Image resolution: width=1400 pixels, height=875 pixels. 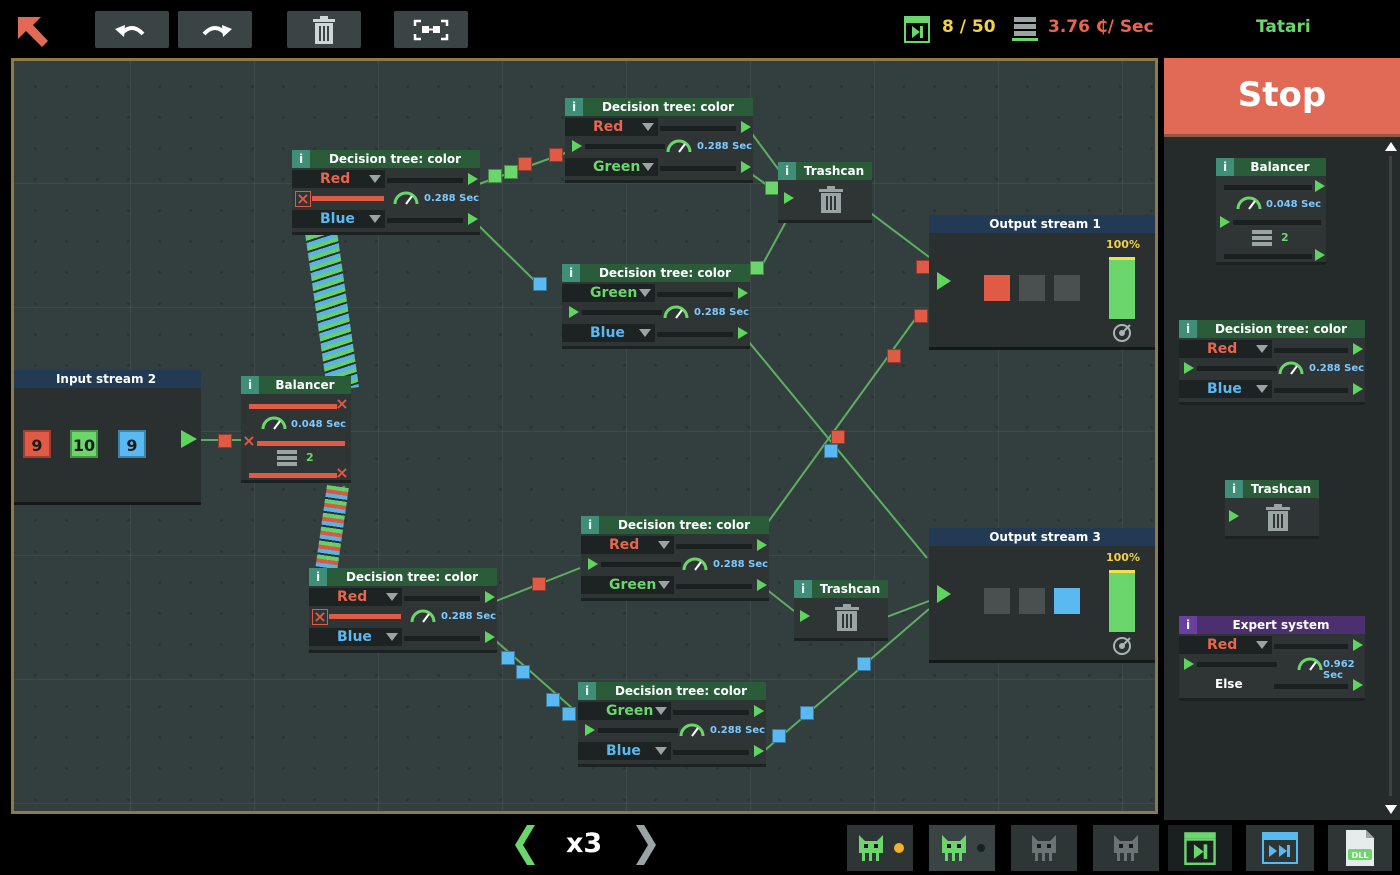 I want to click on stop-button: Stop, so click(x=1282, y=97).